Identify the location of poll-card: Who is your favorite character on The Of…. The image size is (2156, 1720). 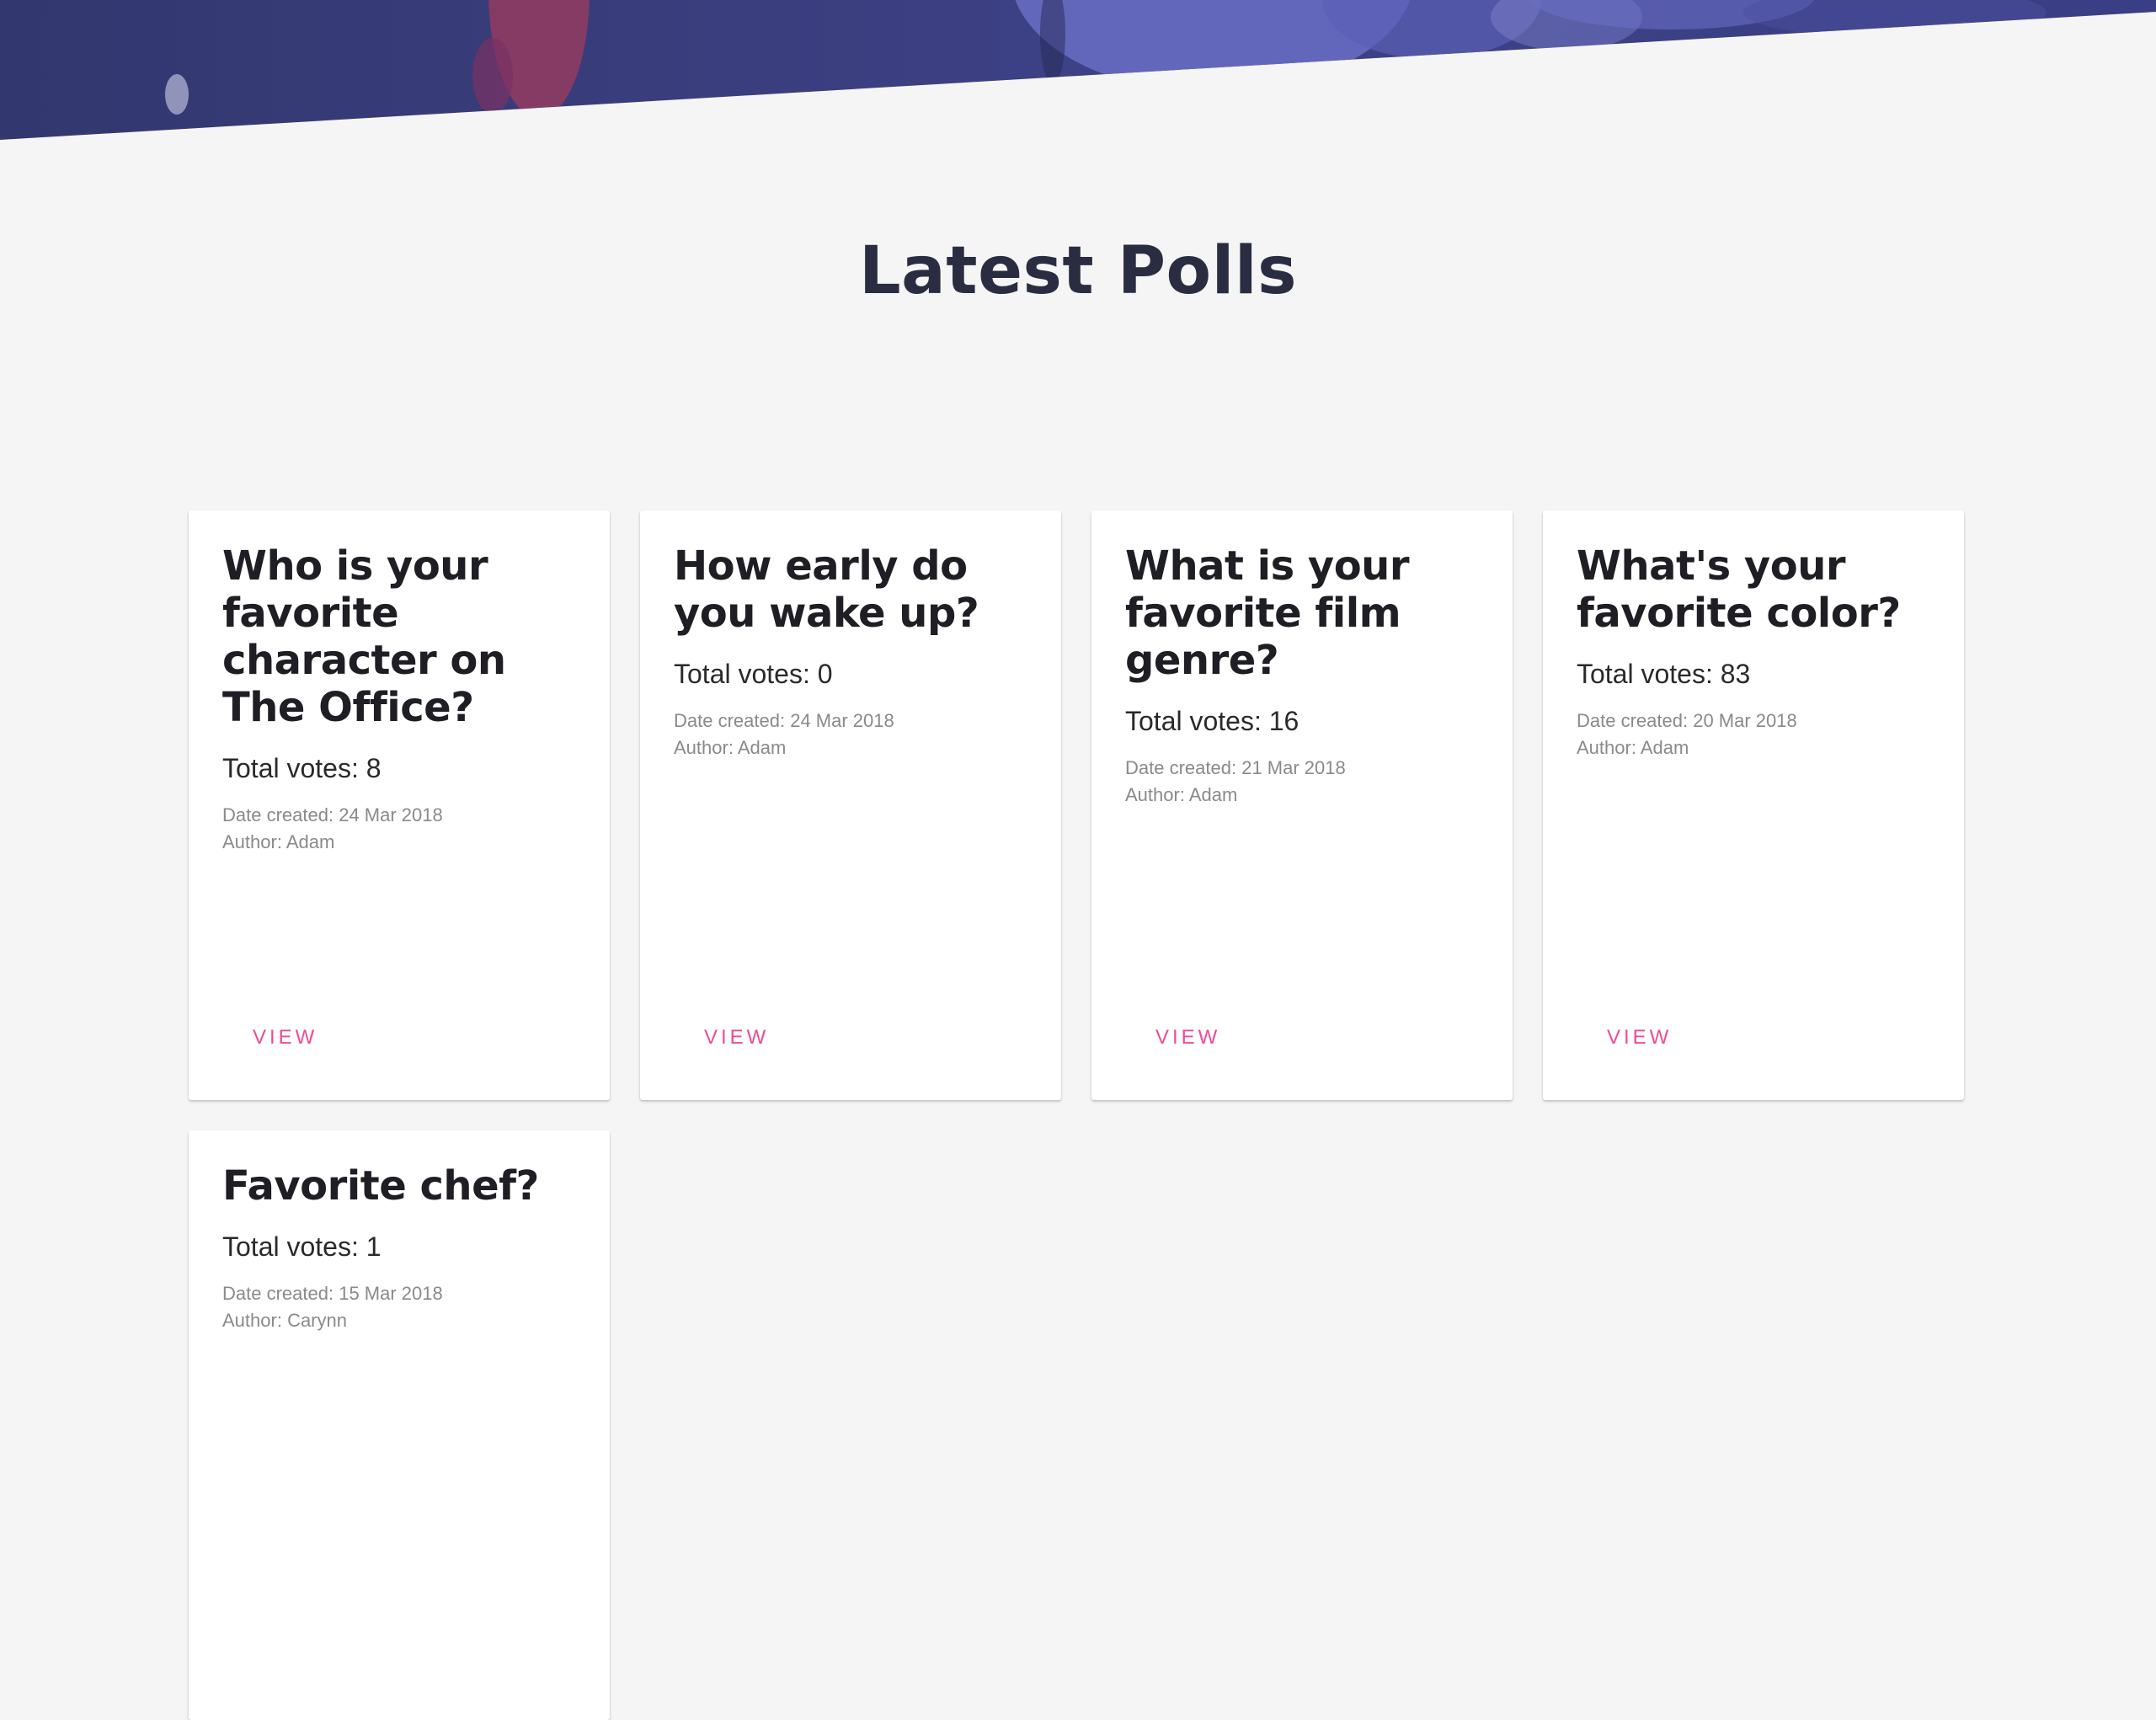
(399, 805).